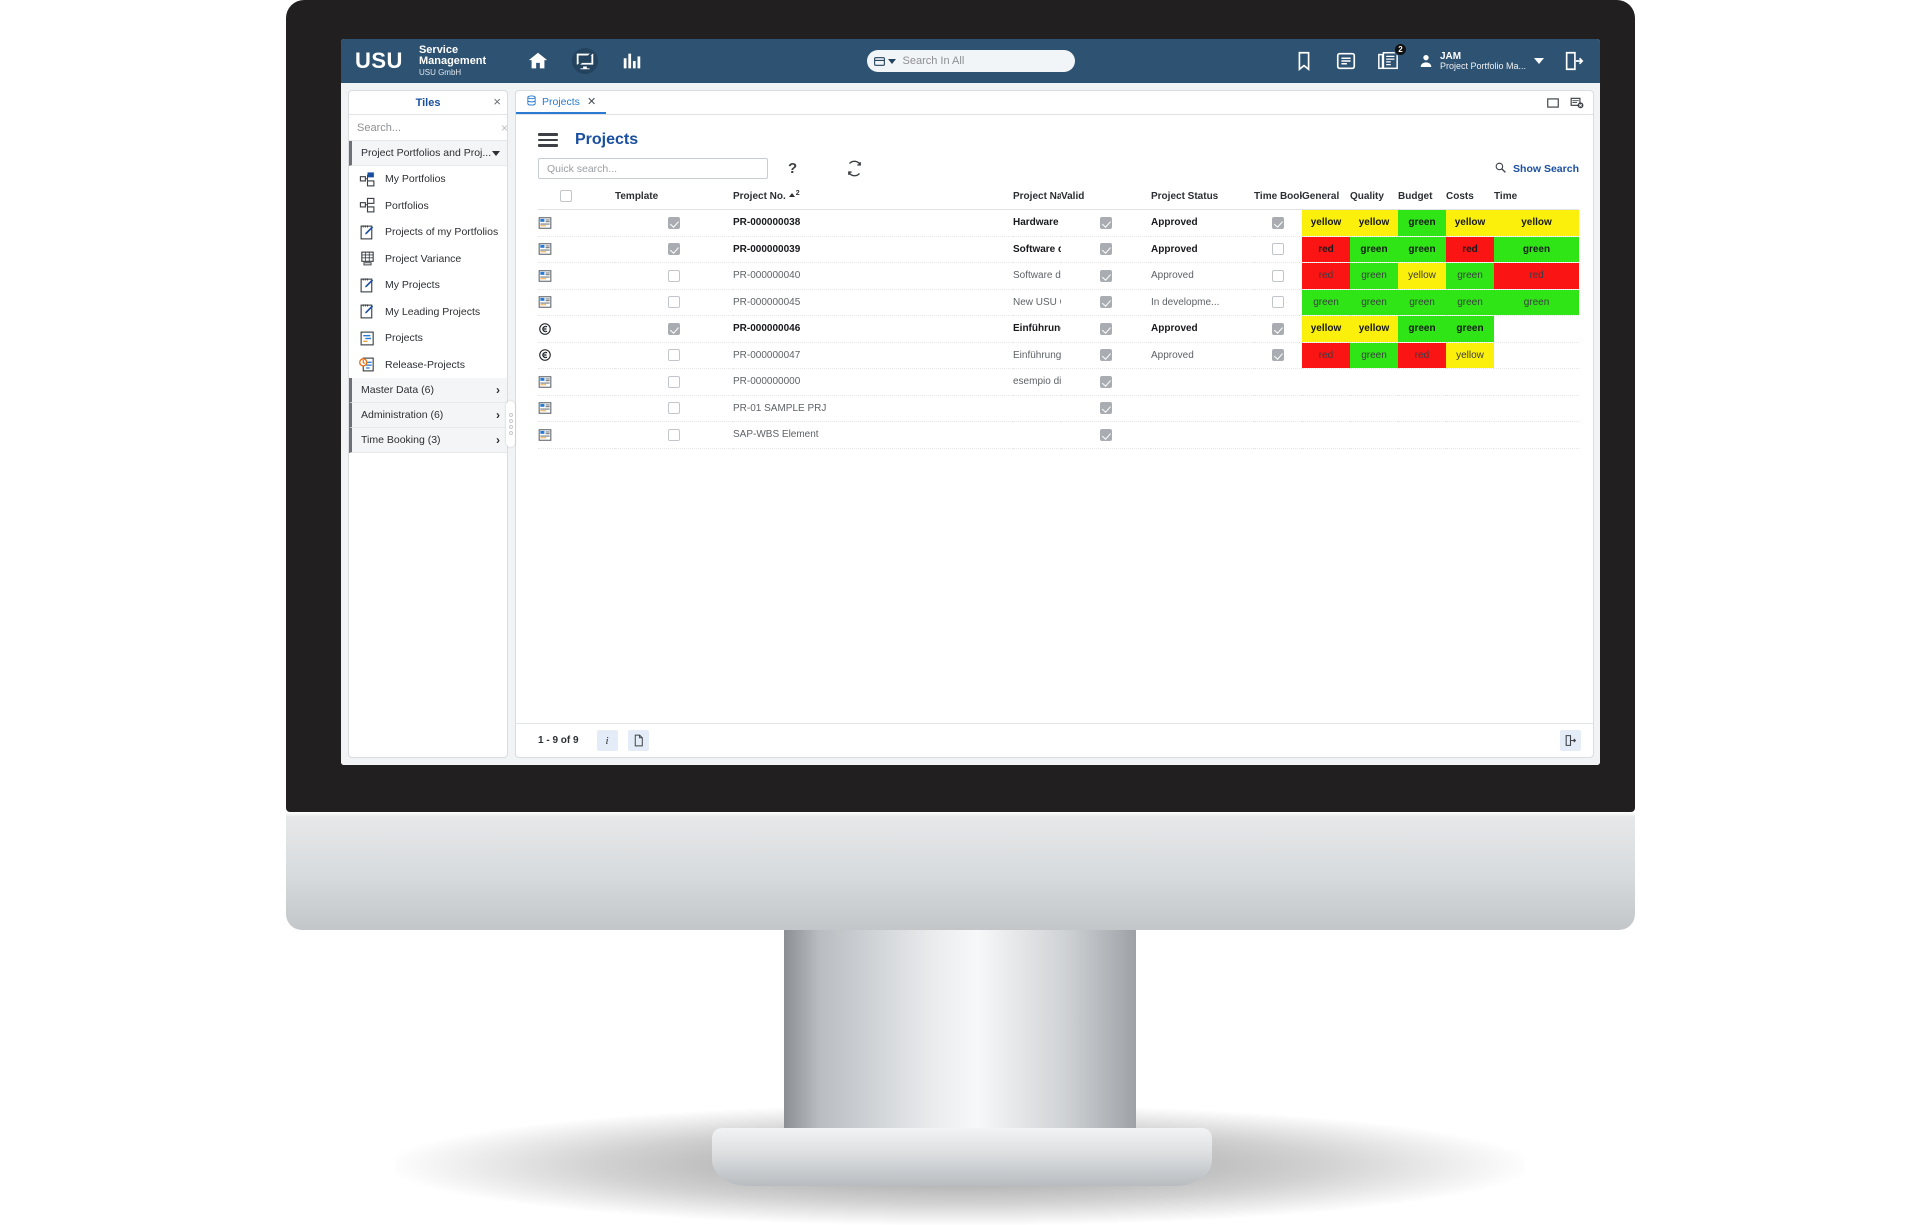 This screenshot has height=1225, width=1920. I want to click on project-doc-icon, so click(545, 276).